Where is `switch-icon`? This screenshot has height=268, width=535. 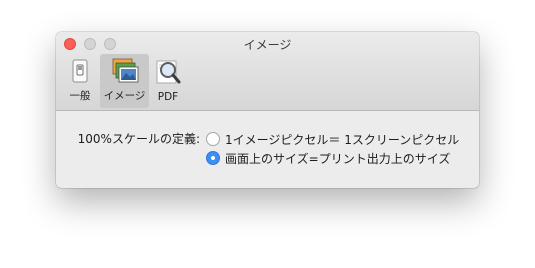 switch-icon is located at coordinates (80, 73).